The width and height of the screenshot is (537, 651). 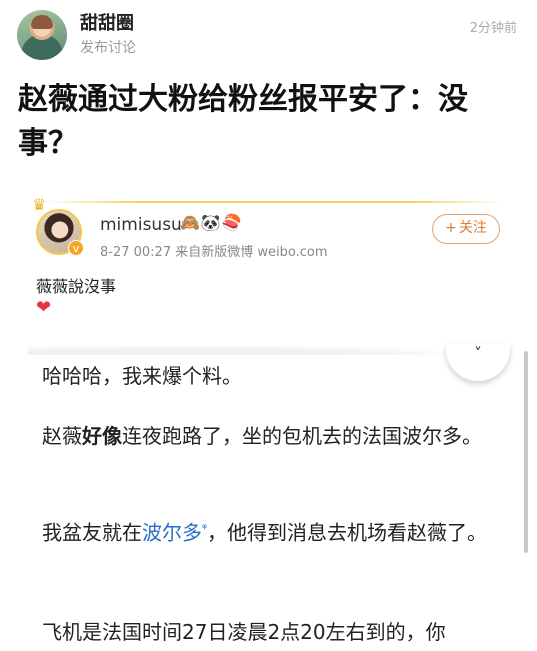 I want to click on follow-label: 关注, so click(x=472, y=228).